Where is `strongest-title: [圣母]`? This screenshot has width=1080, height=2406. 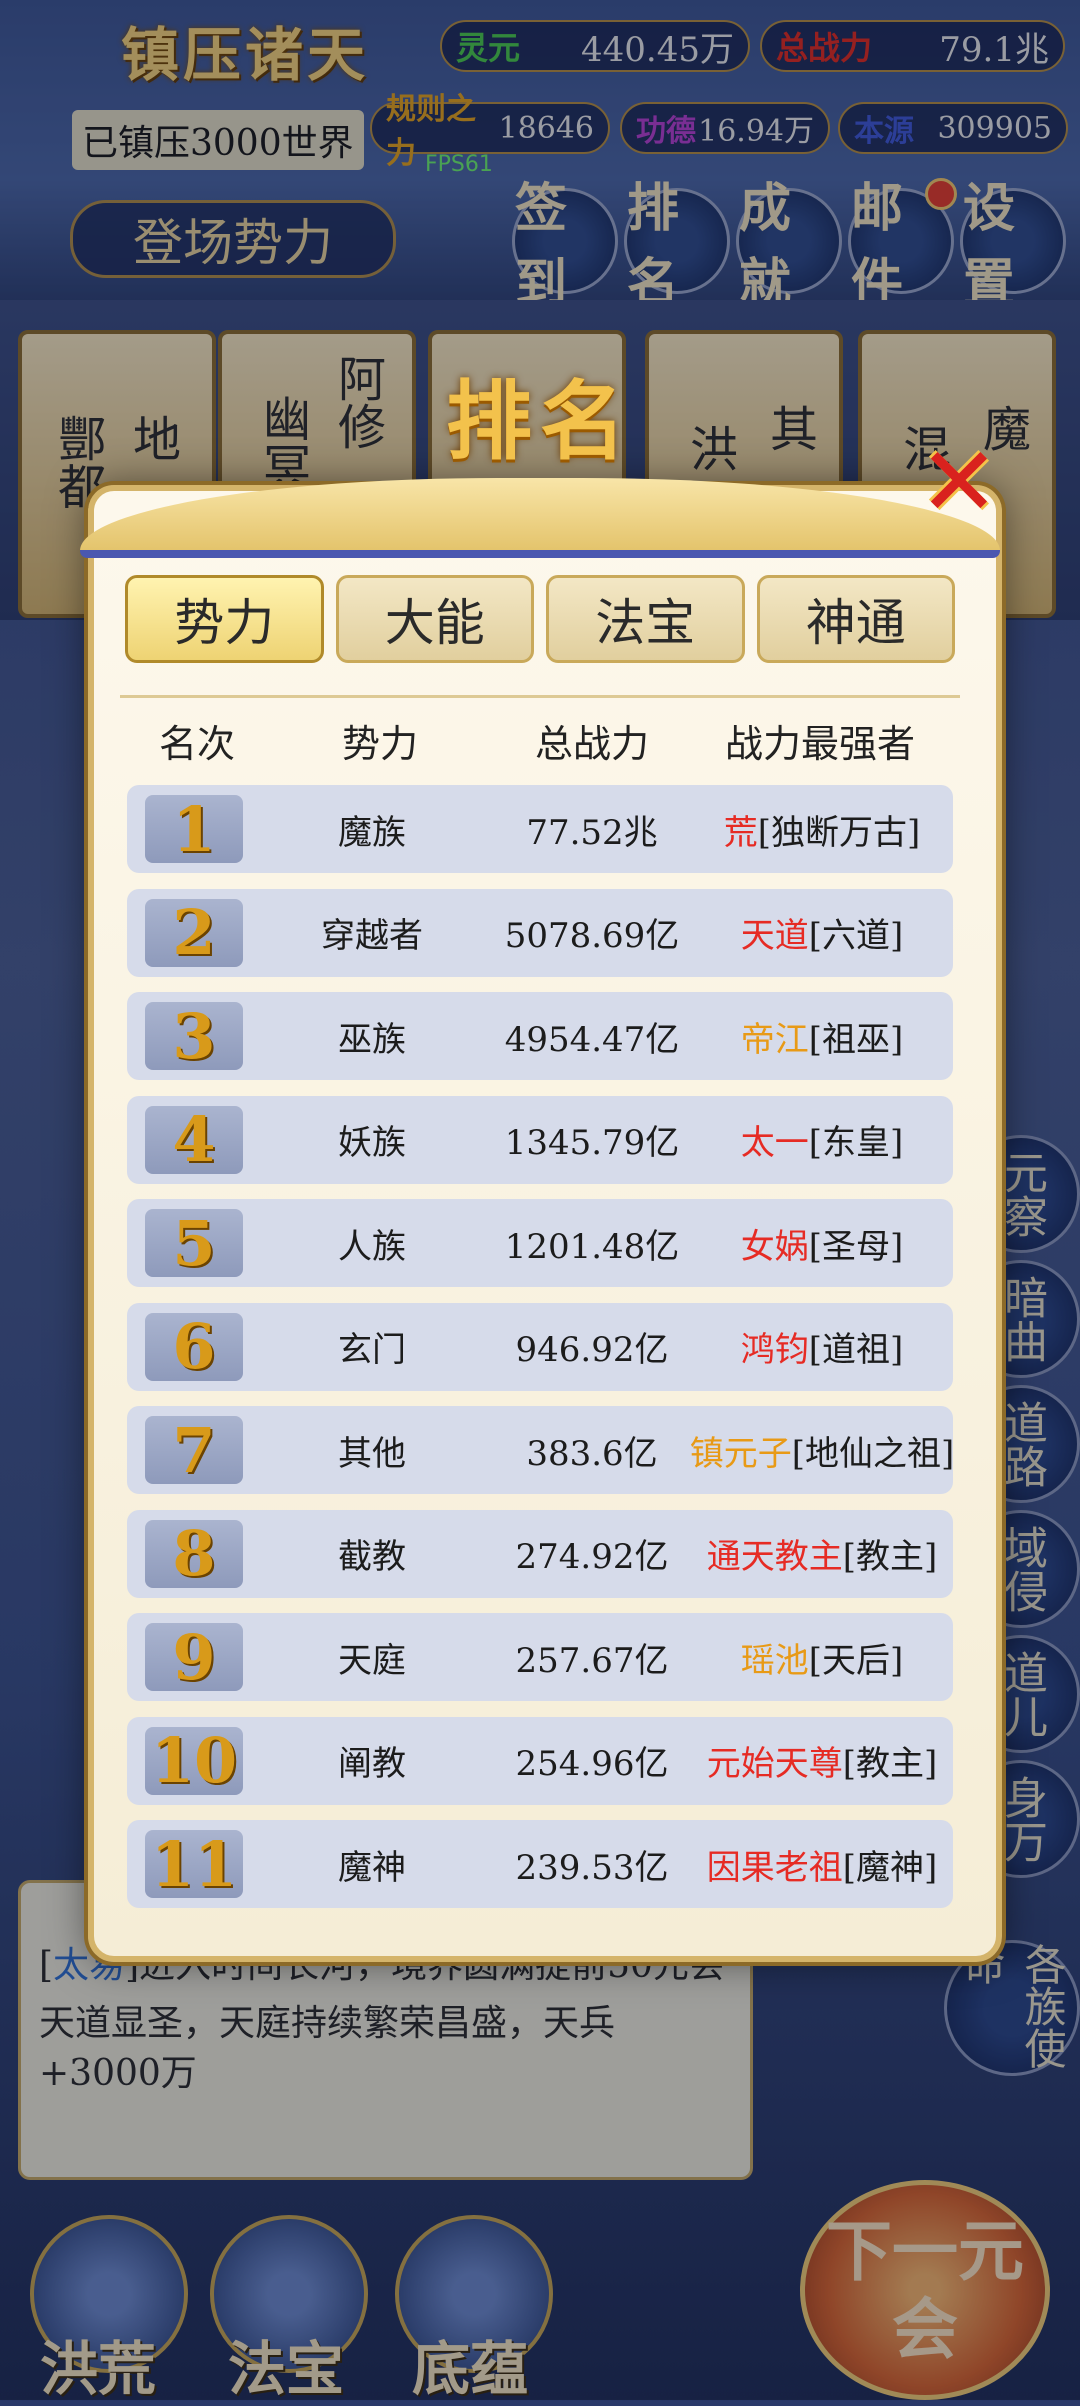 strongest-title: [圣母] is located at coordinates (856, 1246).